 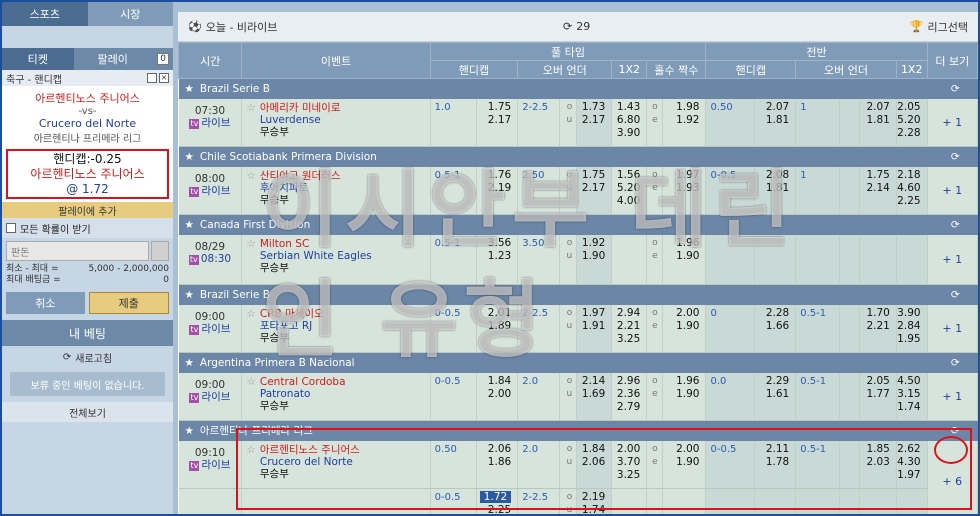 What do you see at coordinates (874, 175) in the screenshot?
I see `half-over-odds: 1.75` at bounding box center [874, 175].